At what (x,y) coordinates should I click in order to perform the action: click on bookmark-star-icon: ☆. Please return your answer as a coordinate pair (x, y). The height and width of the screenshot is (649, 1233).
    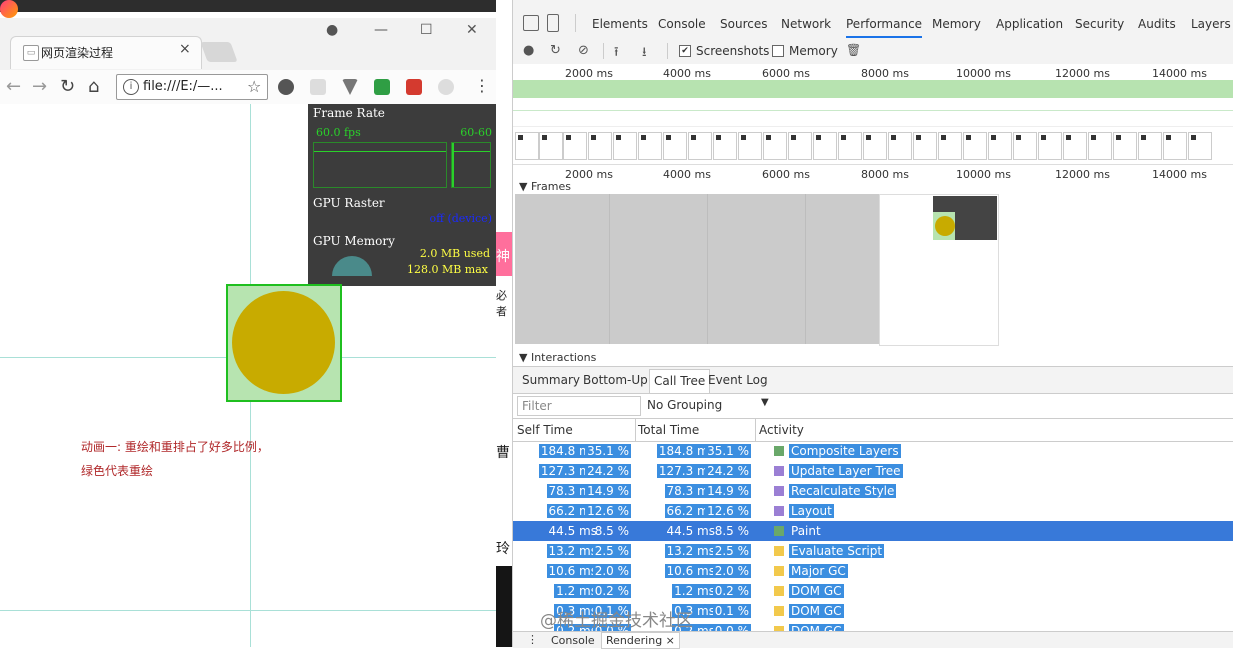
    Looking at the image, I should click on (254, 86).